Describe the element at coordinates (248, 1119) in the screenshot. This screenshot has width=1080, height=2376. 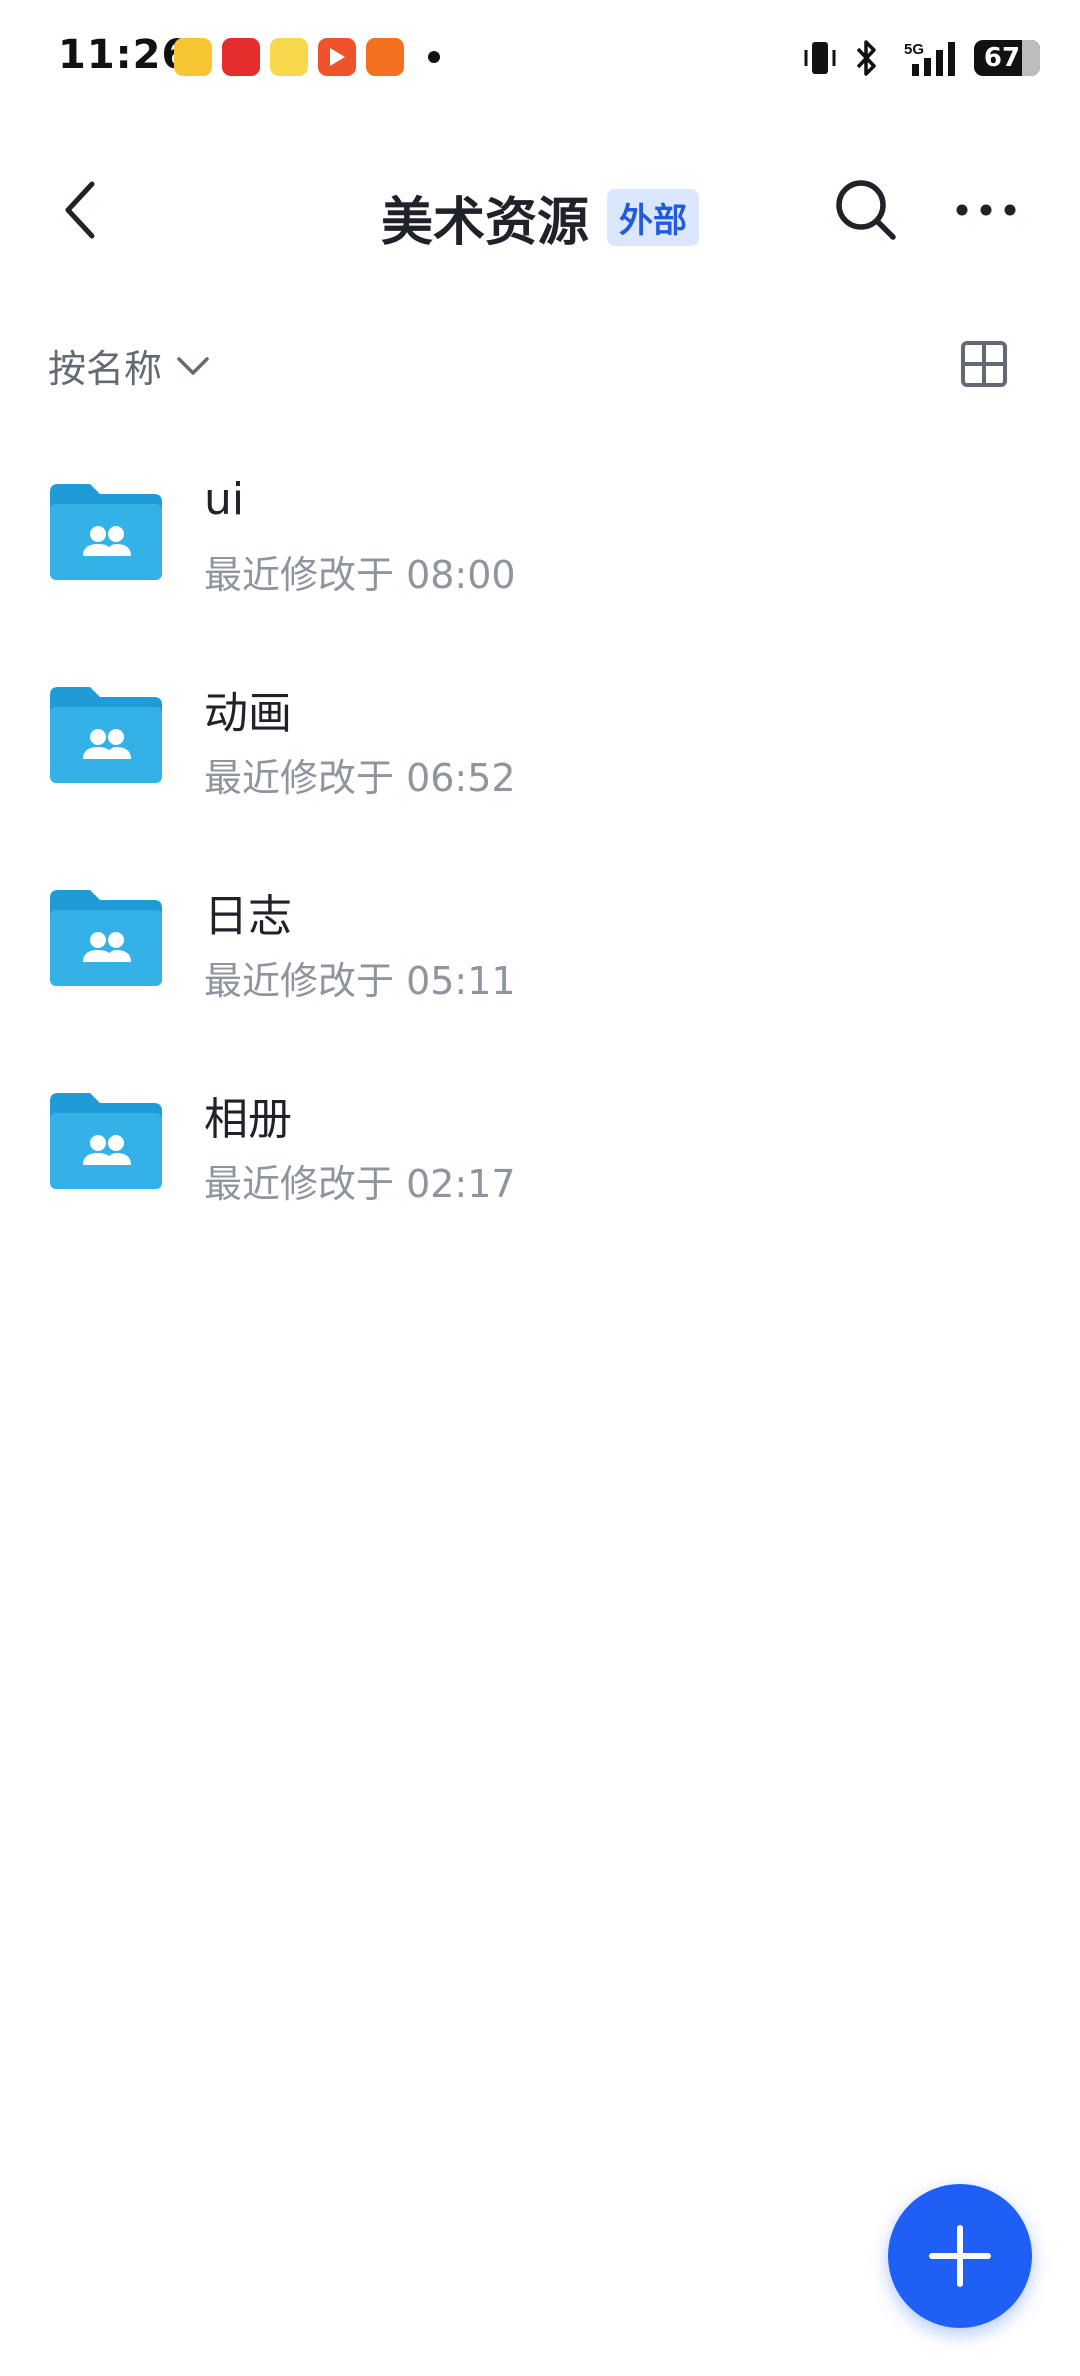
I see `folder-name: 相册` at that location.